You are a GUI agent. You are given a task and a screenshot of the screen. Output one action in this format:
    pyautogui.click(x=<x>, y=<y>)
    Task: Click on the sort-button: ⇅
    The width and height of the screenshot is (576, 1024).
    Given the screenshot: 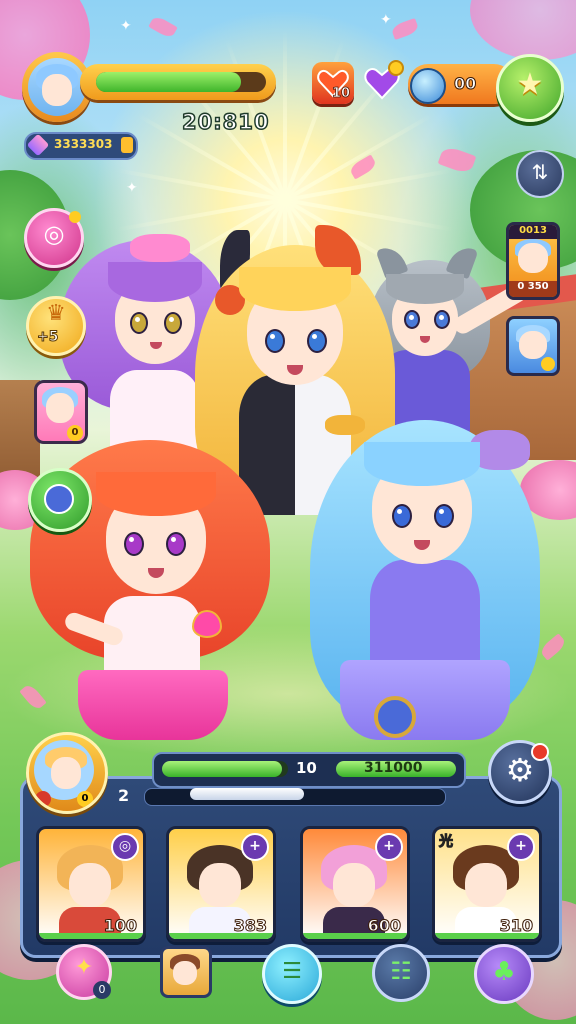 What is the action you would take?
    pyautogui.click(x=540, y=174)
    